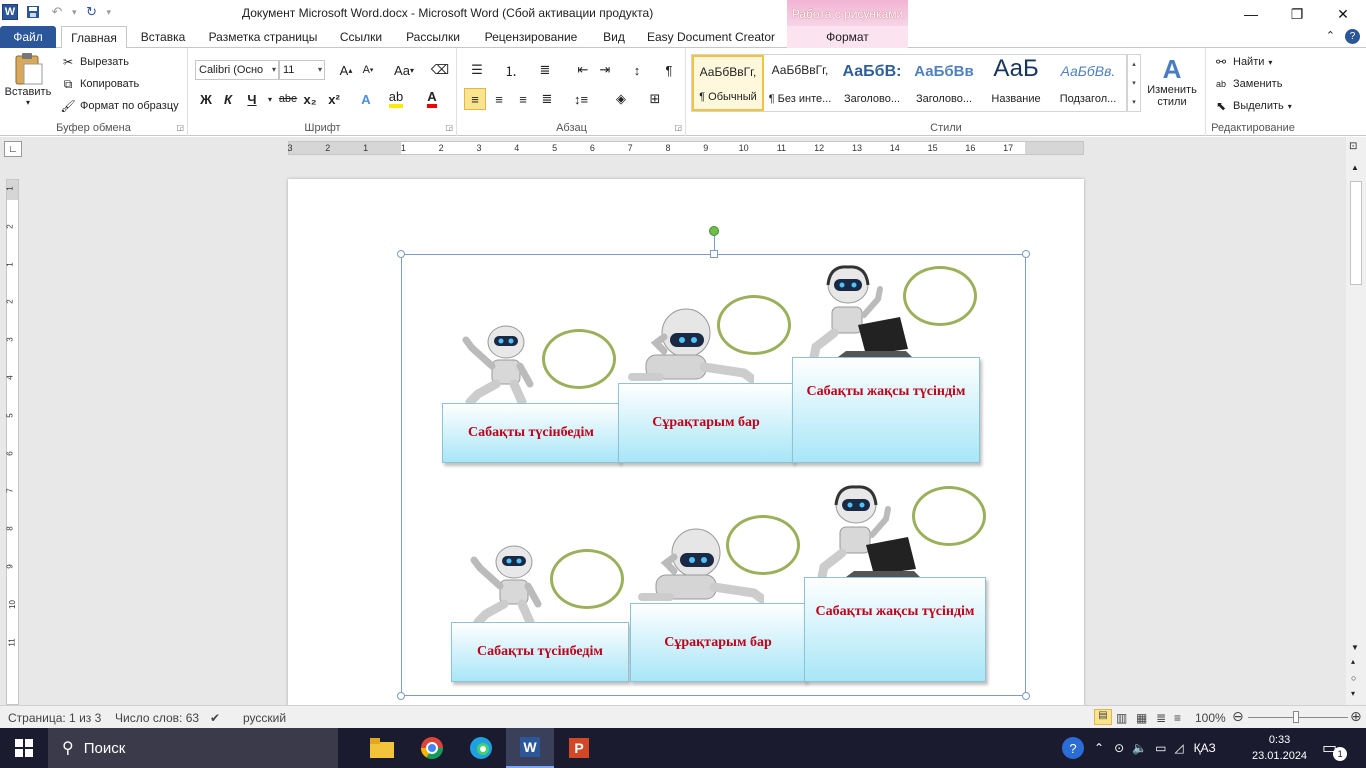 The height and width of the screenshot is (768, 1366). Describe the element at coordinates (655, 99) in the screenshot. I see `borders-icon: ⊞` at that location.